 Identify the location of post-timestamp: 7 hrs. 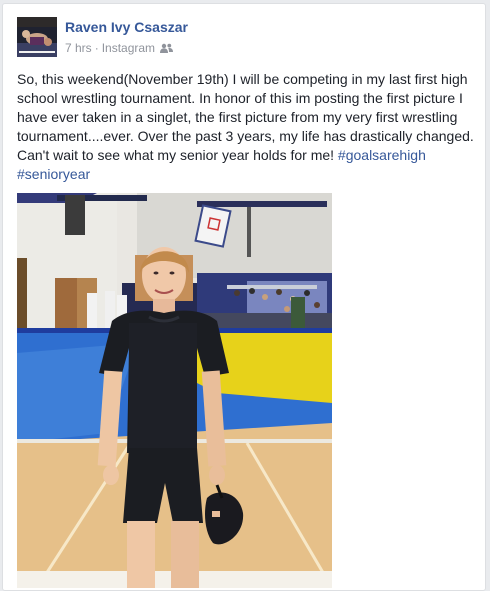
(78, 48).